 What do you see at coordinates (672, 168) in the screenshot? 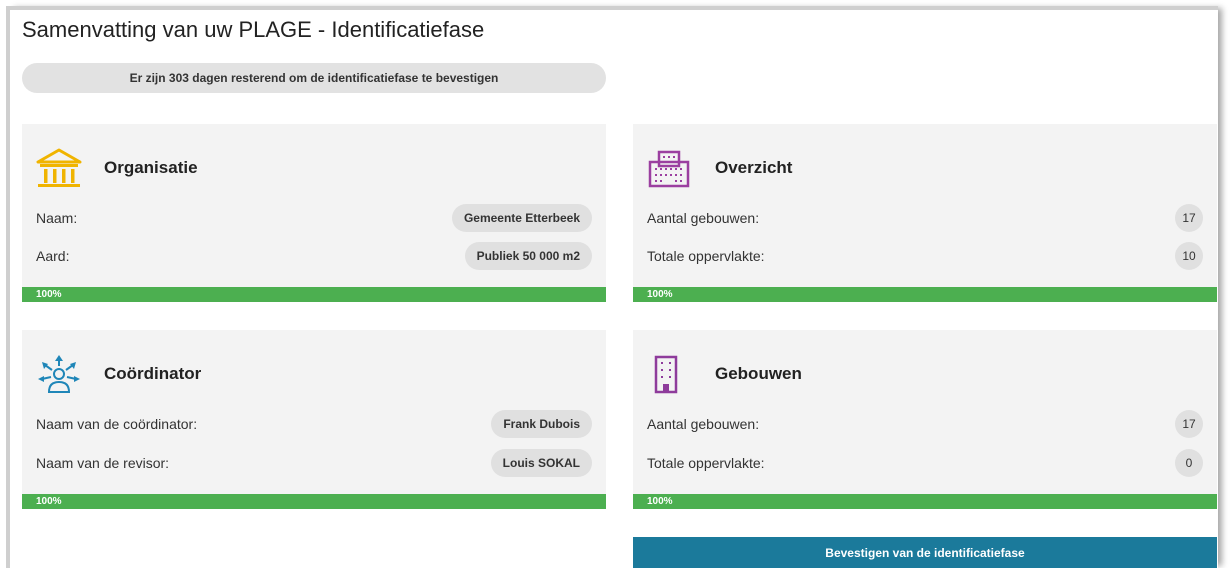
I see `office-buildings-icon` at bounding box center [672, 168].